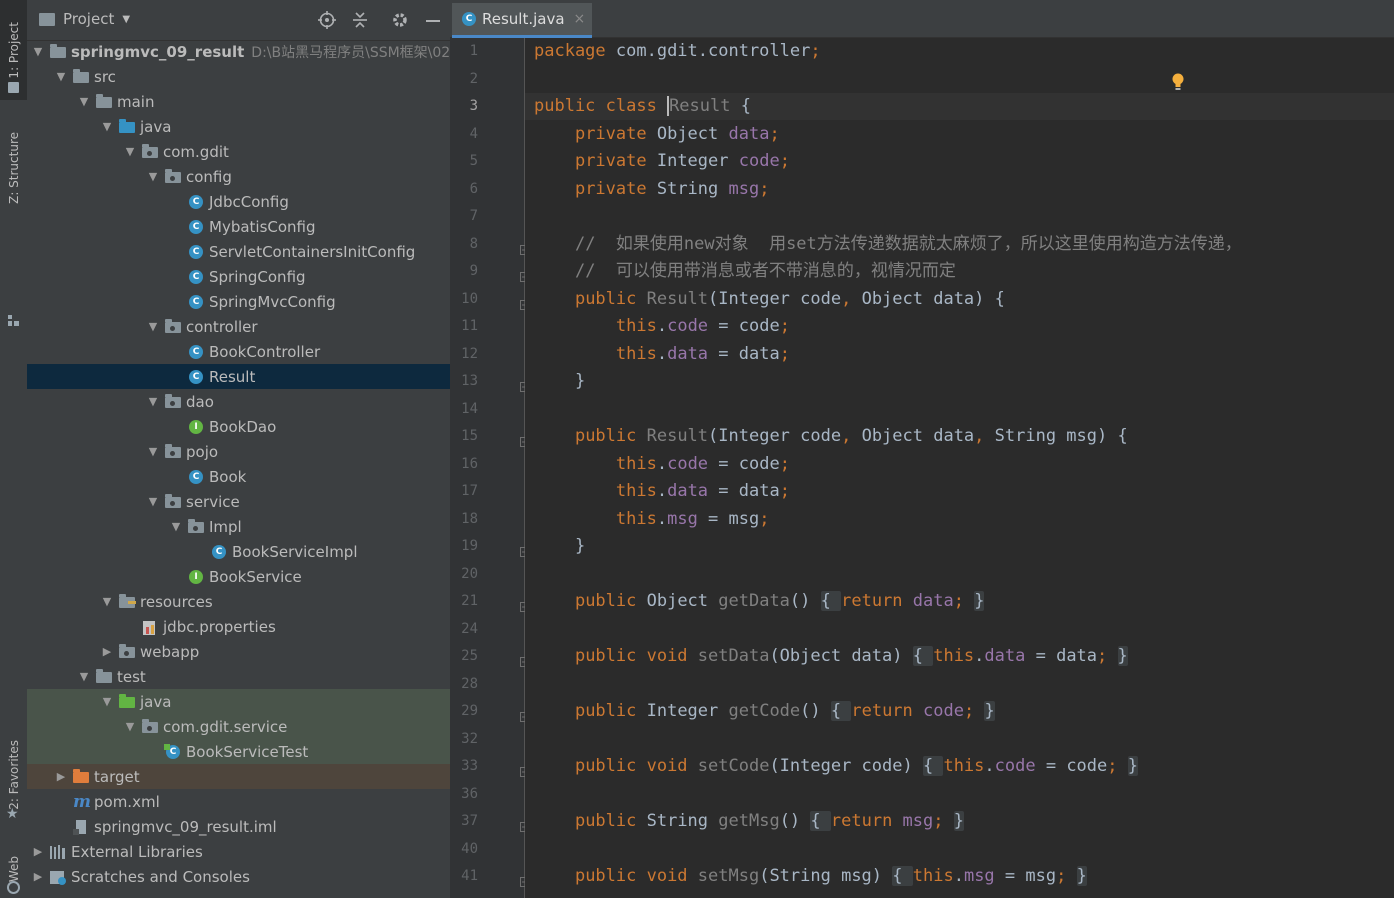 This screenshot has width=1394, height=898. What do you see at coordinates (959, 51) in the screenshot?
I see `code-line: package com.gdit.controller;` at bounding box center [959, 51].